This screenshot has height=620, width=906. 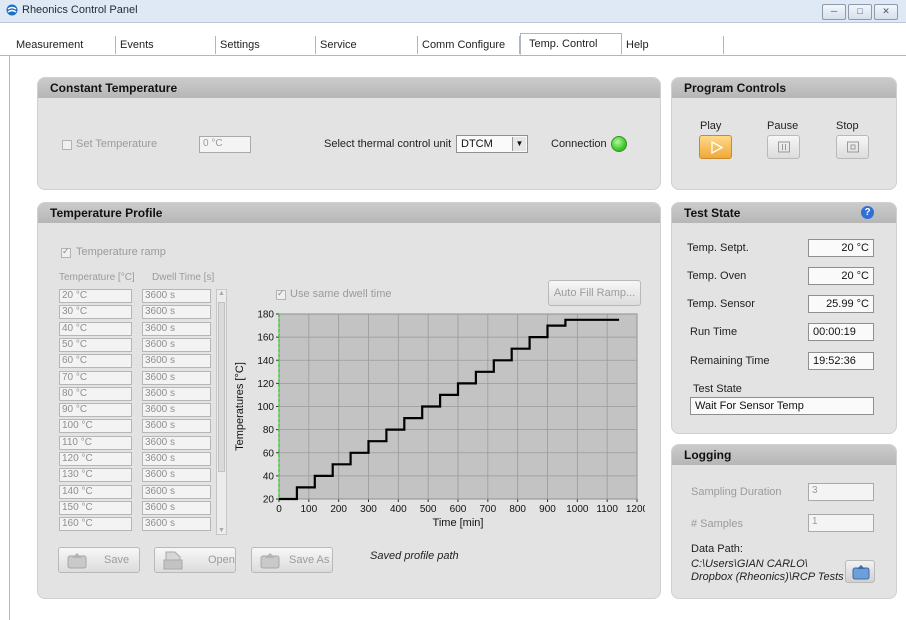 What do you see at coordinates (67, 145) in the screenshot?
I see `set-temperature-checkbox` at bounding box center [67, 145].